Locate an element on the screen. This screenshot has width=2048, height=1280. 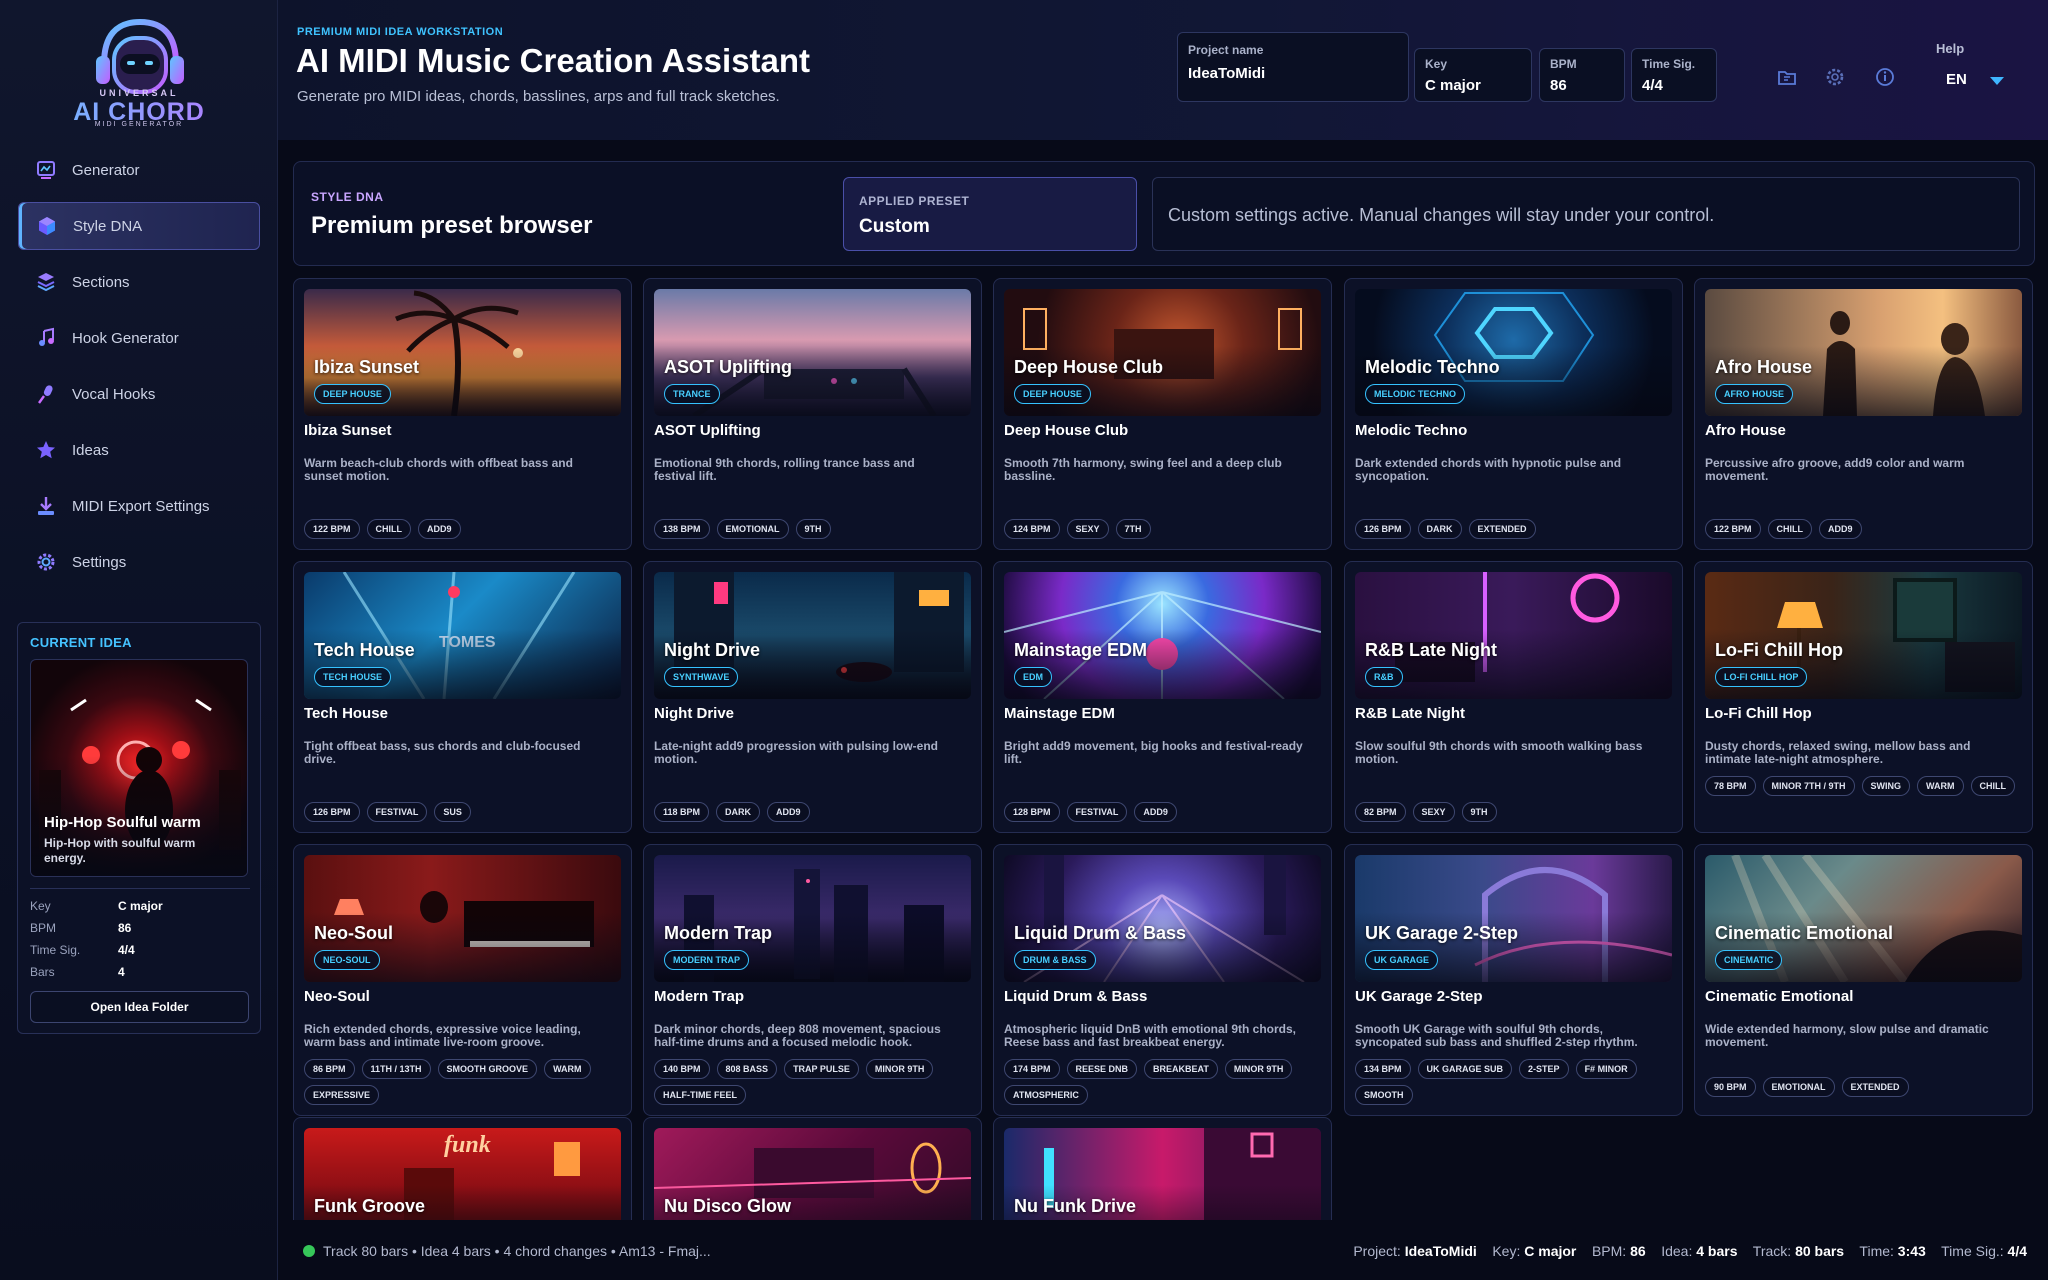
chevron-down-icon is located at coordinates (1997, 81).